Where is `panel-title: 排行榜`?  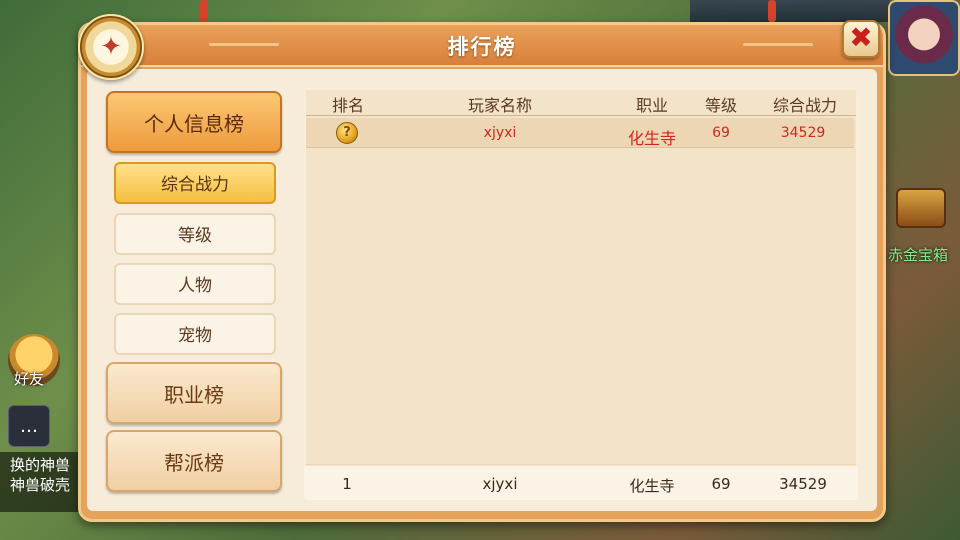 panel-title: 排行榜 is located at coordinates (482, 47).